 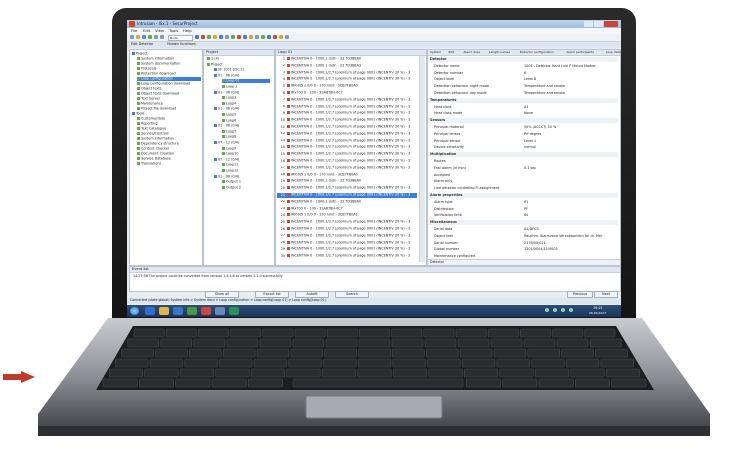 I want to click on minimize-button, so click(x=588, y=24).